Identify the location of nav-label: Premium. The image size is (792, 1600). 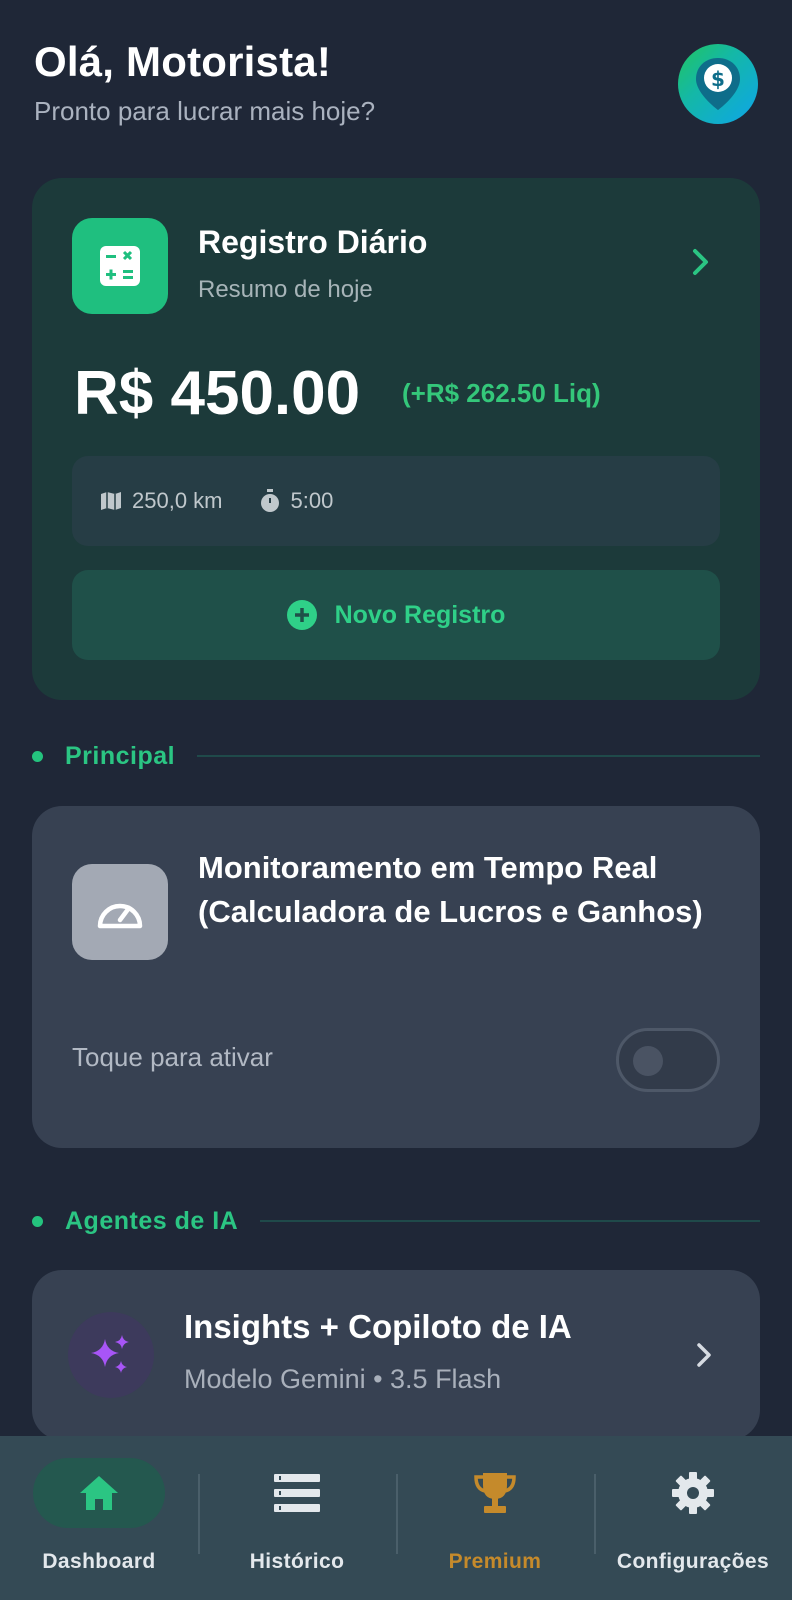
(495, 1561).